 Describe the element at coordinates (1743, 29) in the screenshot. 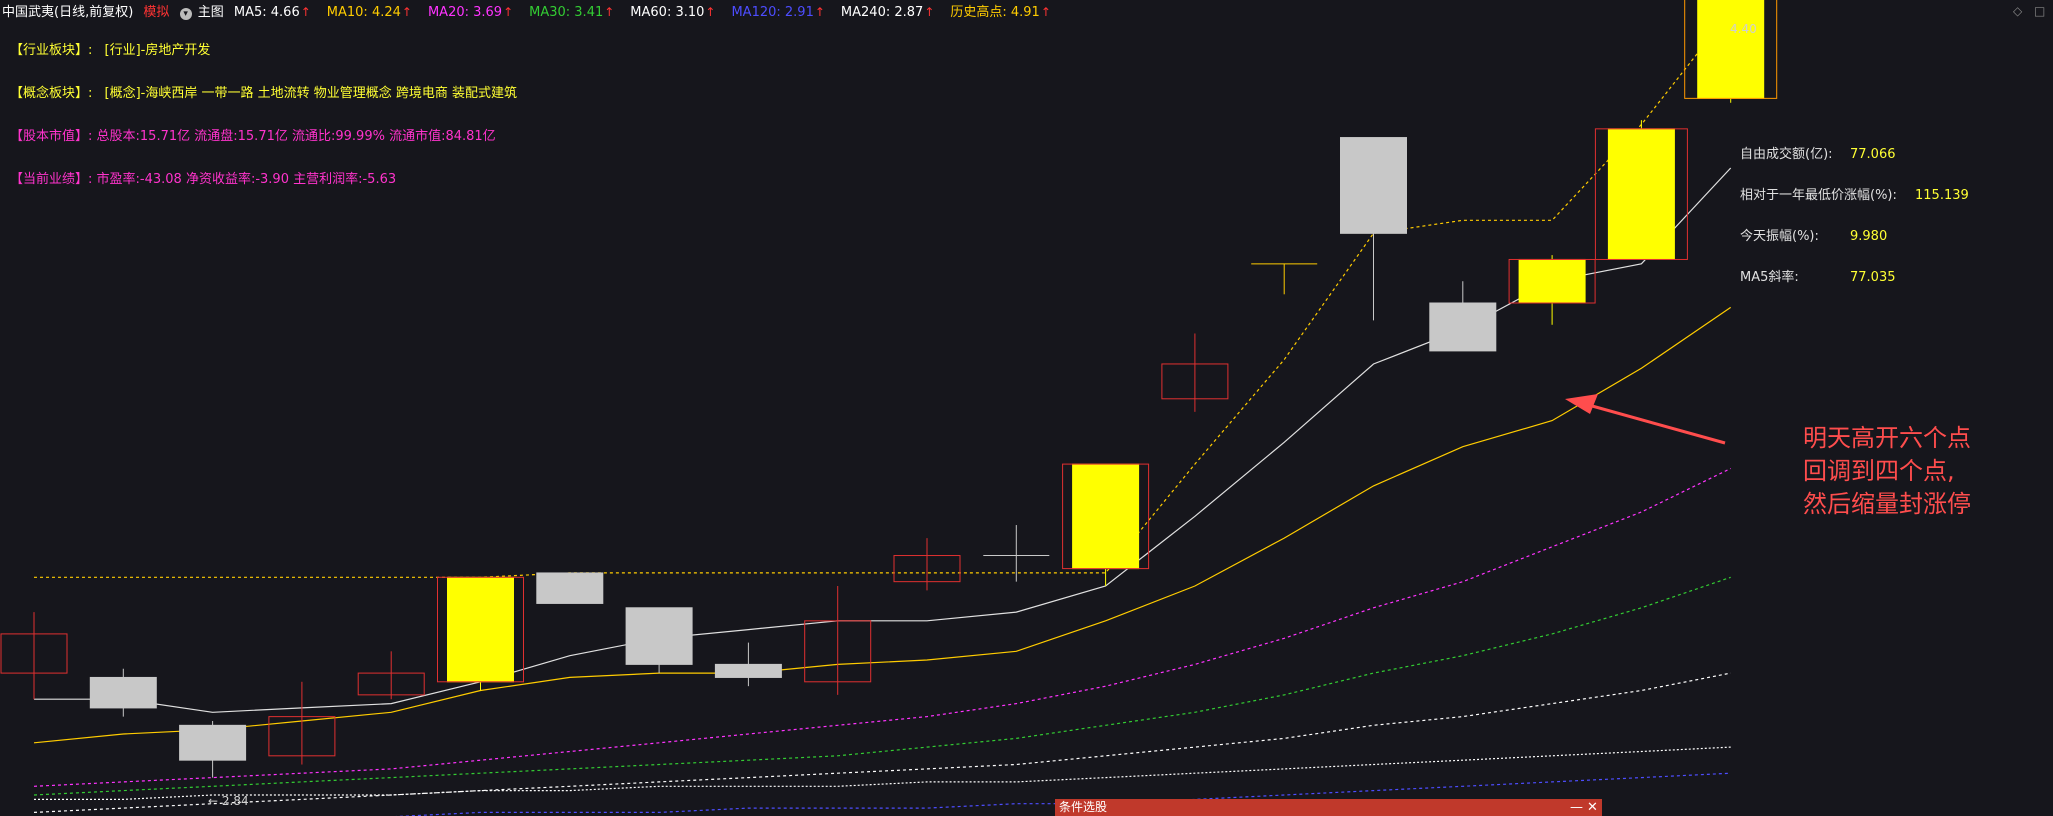

I see `high-price-marker: 4.40` at that location.